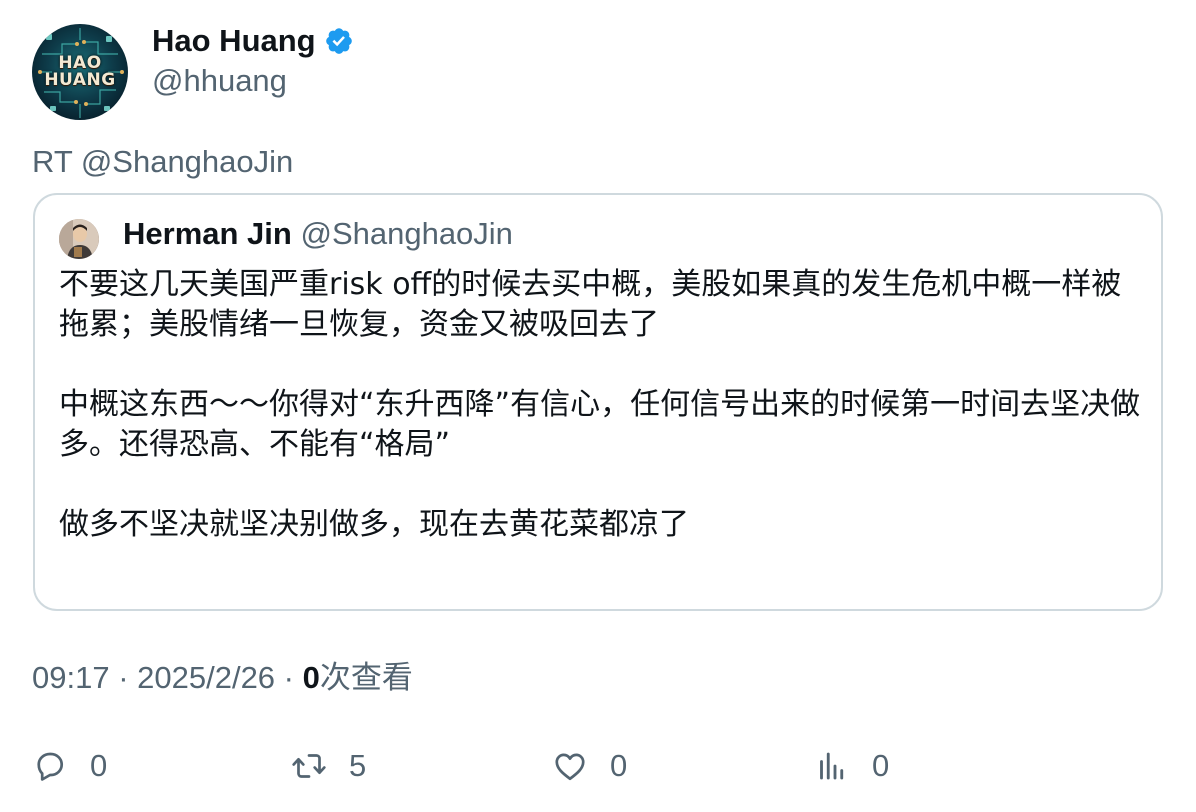  I want to click on views-label: 次查看, so click(366, 677).